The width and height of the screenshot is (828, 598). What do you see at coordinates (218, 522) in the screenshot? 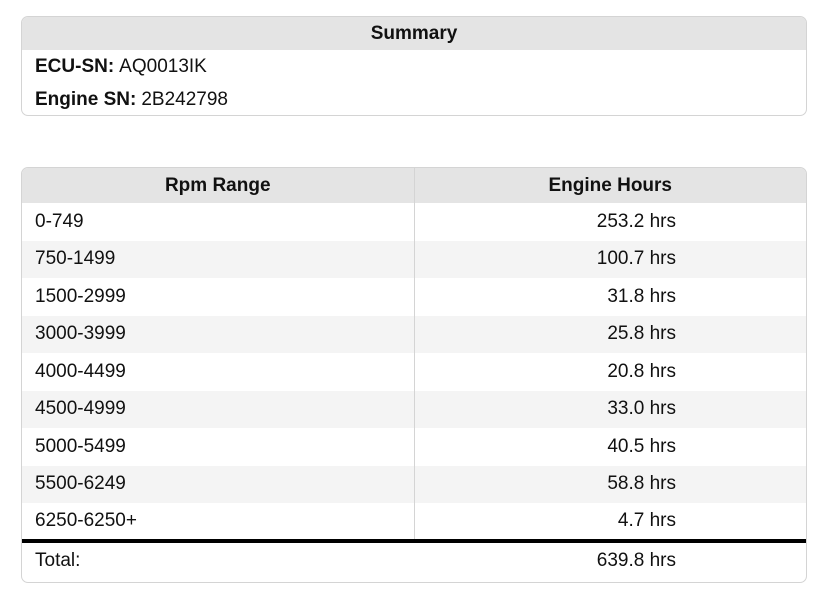
I see `rpm-range-cell: 6250-6250+` at bounding box center [218, 522].